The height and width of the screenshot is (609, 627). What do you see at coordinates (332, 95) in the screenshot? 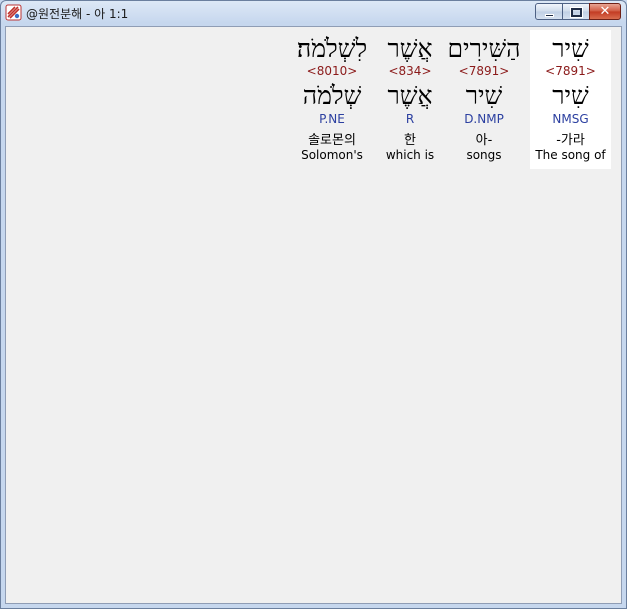
I see `hebrew-lemma: שְׁלֹמֹה` at bounding box center [332, 95].